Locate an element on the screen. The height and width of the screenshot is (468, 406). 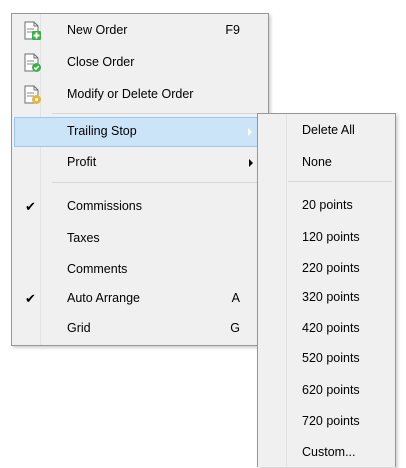
submenu-item-label: 220 points is located at coordinates (331, 268).